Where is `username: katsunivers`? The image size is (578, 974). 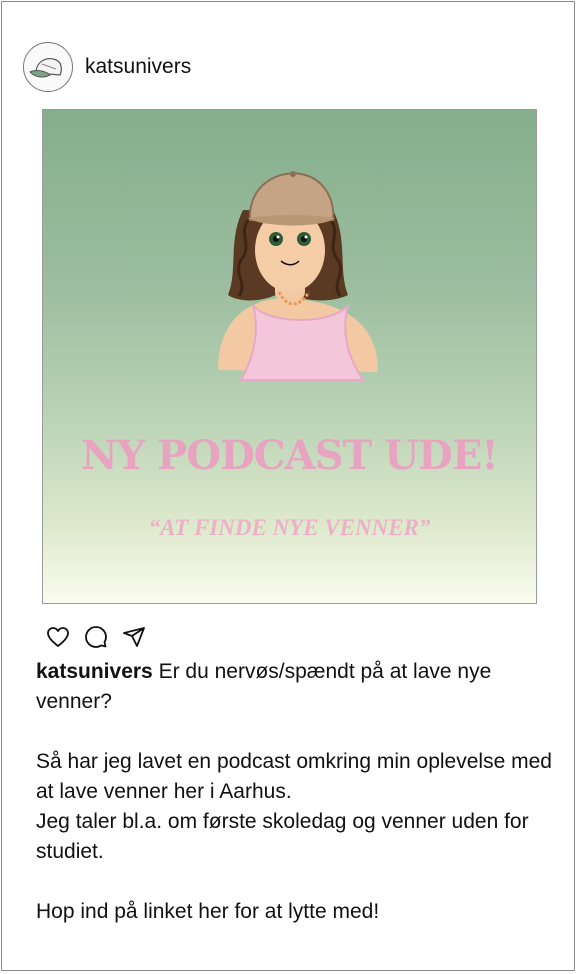
username: katsunivers is located at coordinates (138, 67).